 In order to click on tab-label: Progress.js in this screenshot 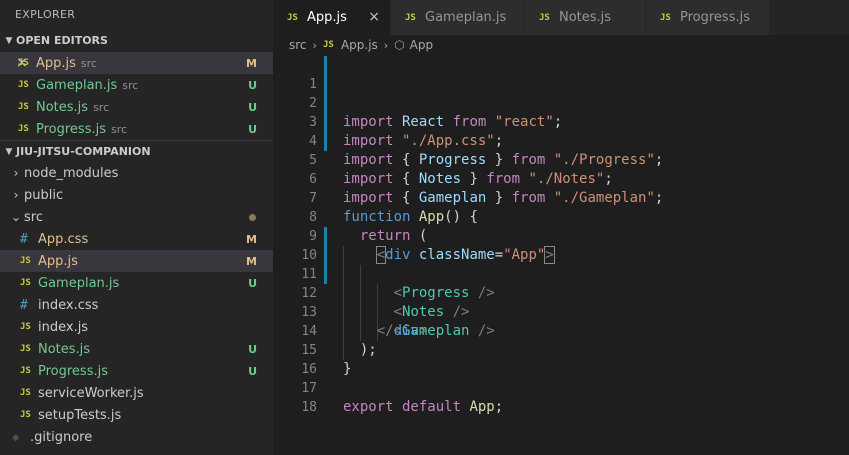, I will do `click(715, 17)`.